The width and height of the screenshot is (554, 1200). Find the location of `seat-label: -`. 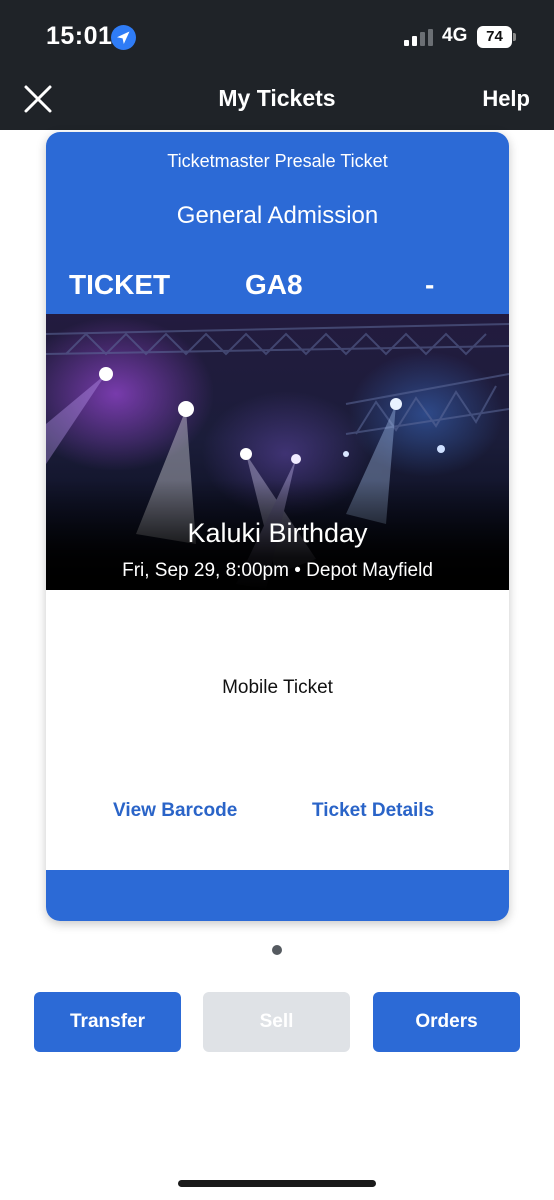

seat-label: - is located at coordinates (430, 284).